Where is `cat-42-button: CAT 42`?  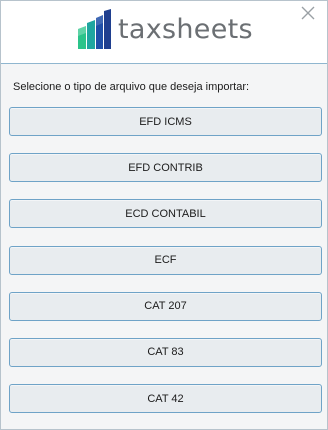
cat-42-button: CAT 42 is located at coordinates (165, 399).